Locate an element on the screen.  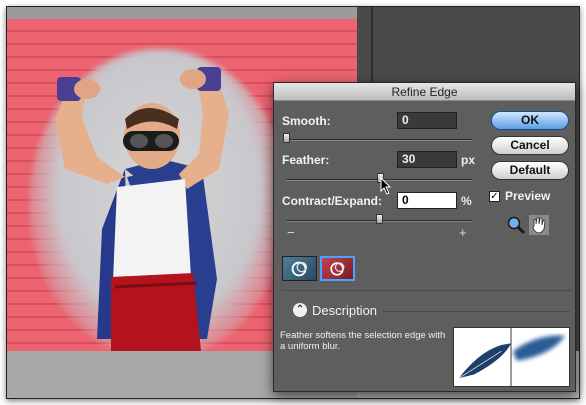
feather-label: Feather: is located at coordinates (306, 160).